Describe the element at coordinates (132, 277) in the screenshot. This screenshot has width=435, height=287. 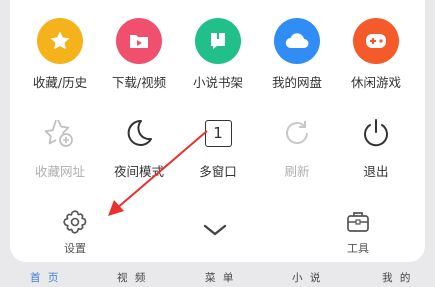
I see `nav-video: 视 频` at that location.